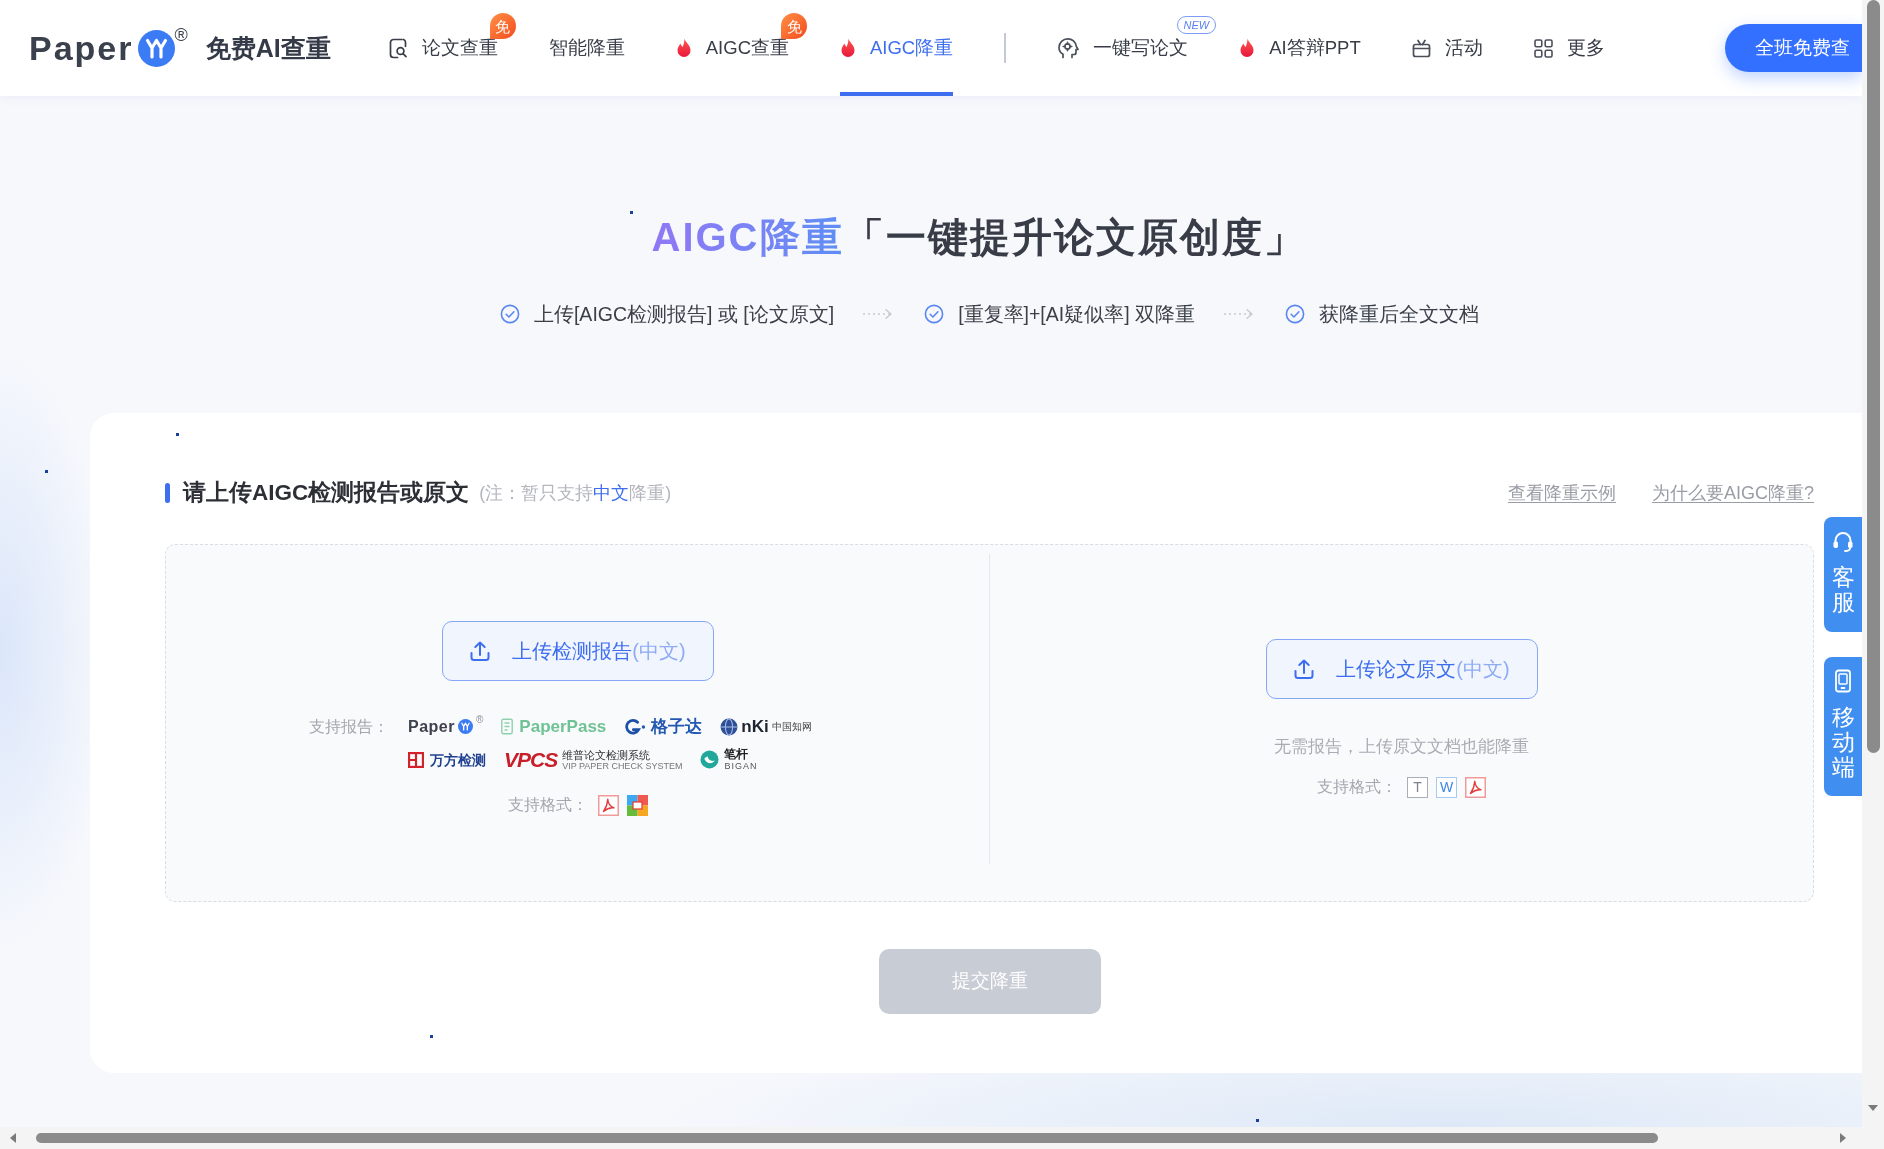  What do you see at coordinates (1447, 48) in the screenshot?
I see `nav-tab: 活动` at bounding box center [1447, 48].